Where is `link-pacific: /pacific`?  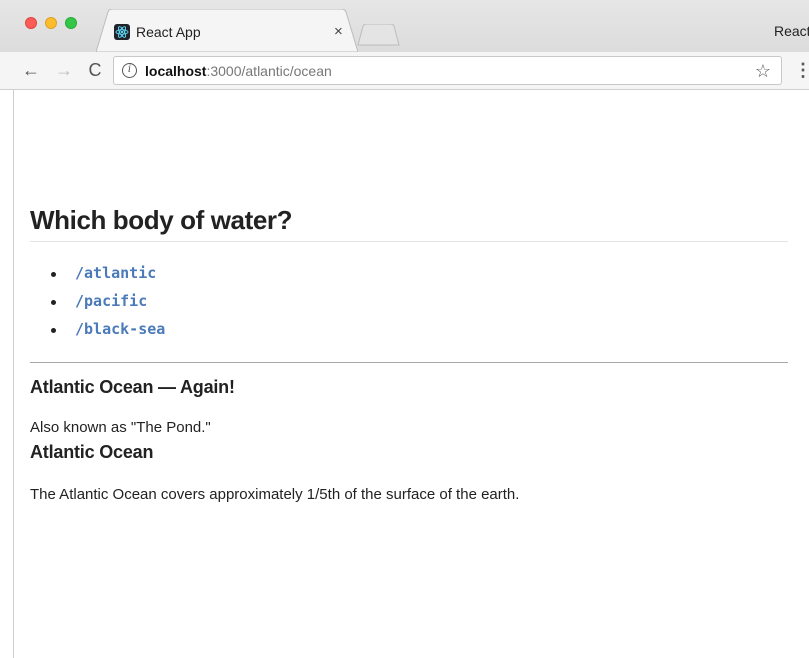
link-pacific: /pacific is located at coordinates (111, 301).